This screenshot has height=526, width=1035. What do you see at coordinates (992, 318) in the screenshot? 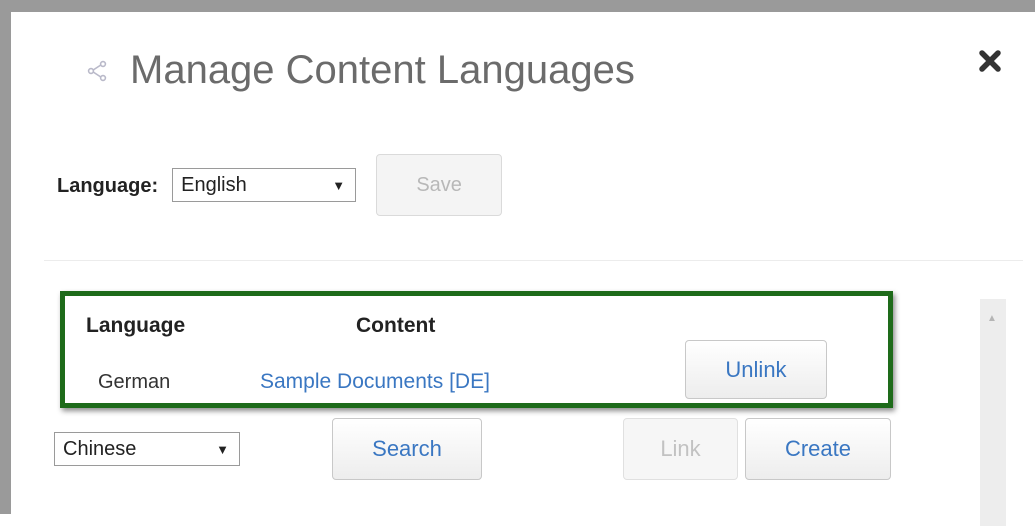
I see `scroll-up-arrow-icon: ▲` at bounding box center [992, 318].